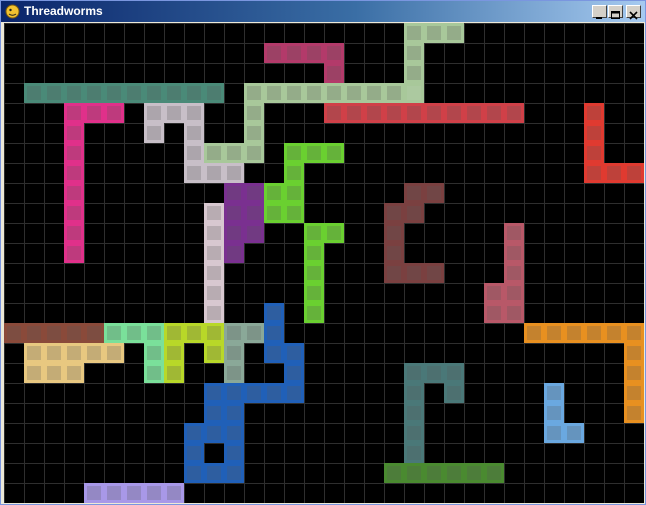 Image resolution: width=646 pixels, height=505 pixels. What do you see at coordinates (12, 11) in the screenshot?
I see `pygame-snake-icon` at bounding box center [12, 11].